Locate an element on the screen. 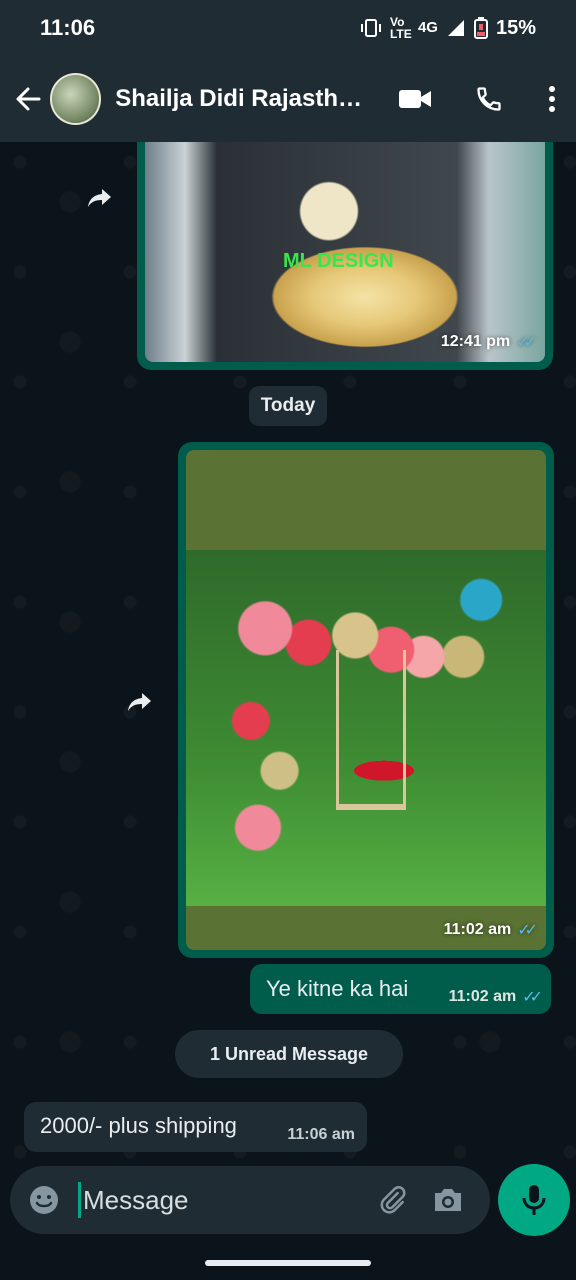 This screenshot has width=576, height=1280. status-time: 11:06 is located at coordinates (68, 27).